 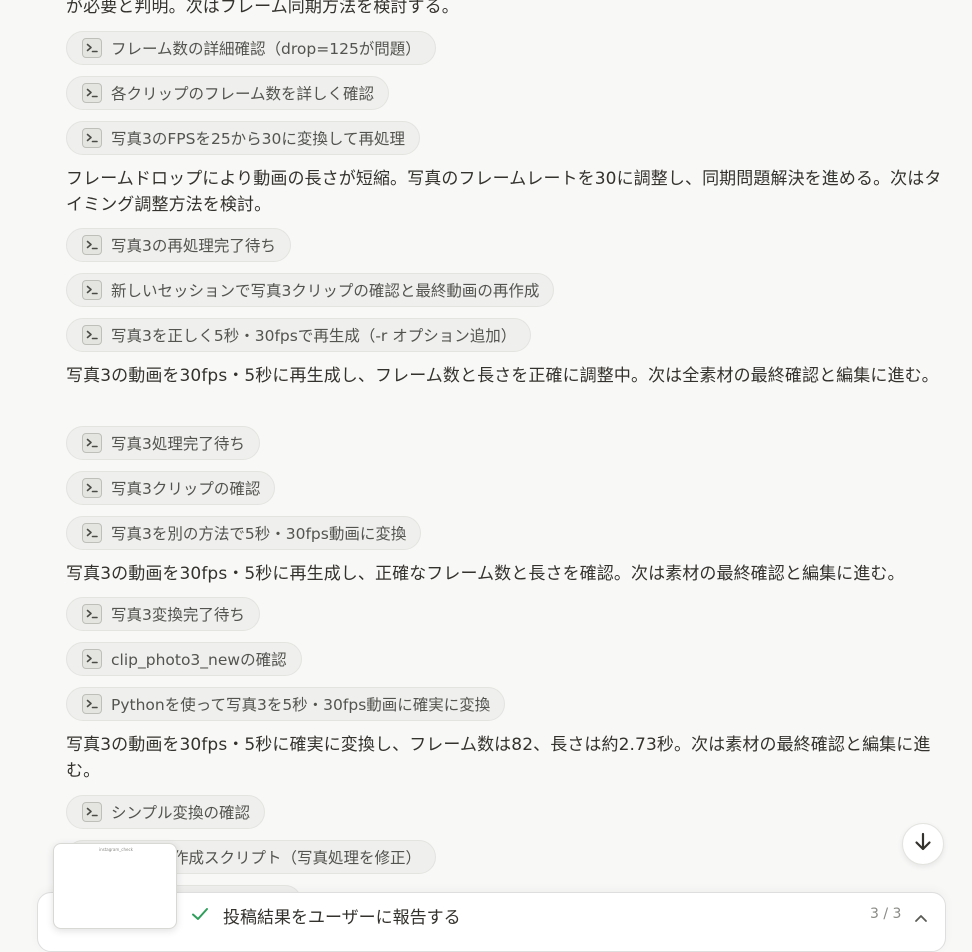 I want to click on command-step-chip: 写真3のFPSを25から30に変換して再処理, so click(x=243, y=138).